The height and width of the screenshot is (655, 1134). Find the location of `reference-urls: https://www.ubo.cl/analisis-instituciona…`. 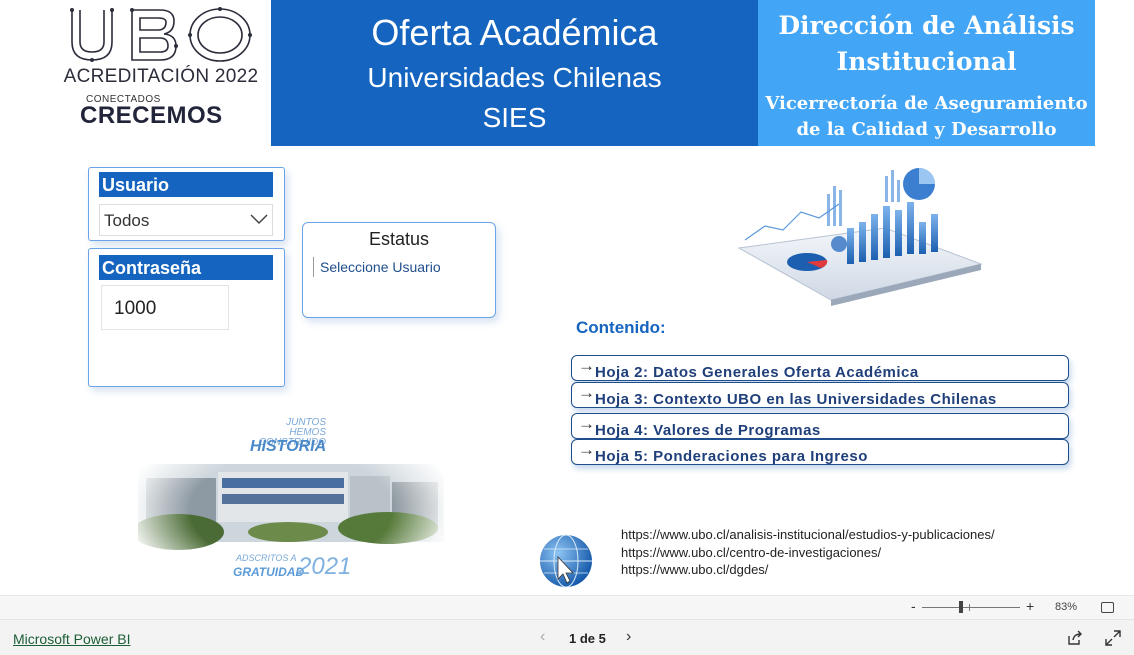

reference-urls: https://www.ubo.cl/analisis-instituciona… is located at coordinates (808, 552).